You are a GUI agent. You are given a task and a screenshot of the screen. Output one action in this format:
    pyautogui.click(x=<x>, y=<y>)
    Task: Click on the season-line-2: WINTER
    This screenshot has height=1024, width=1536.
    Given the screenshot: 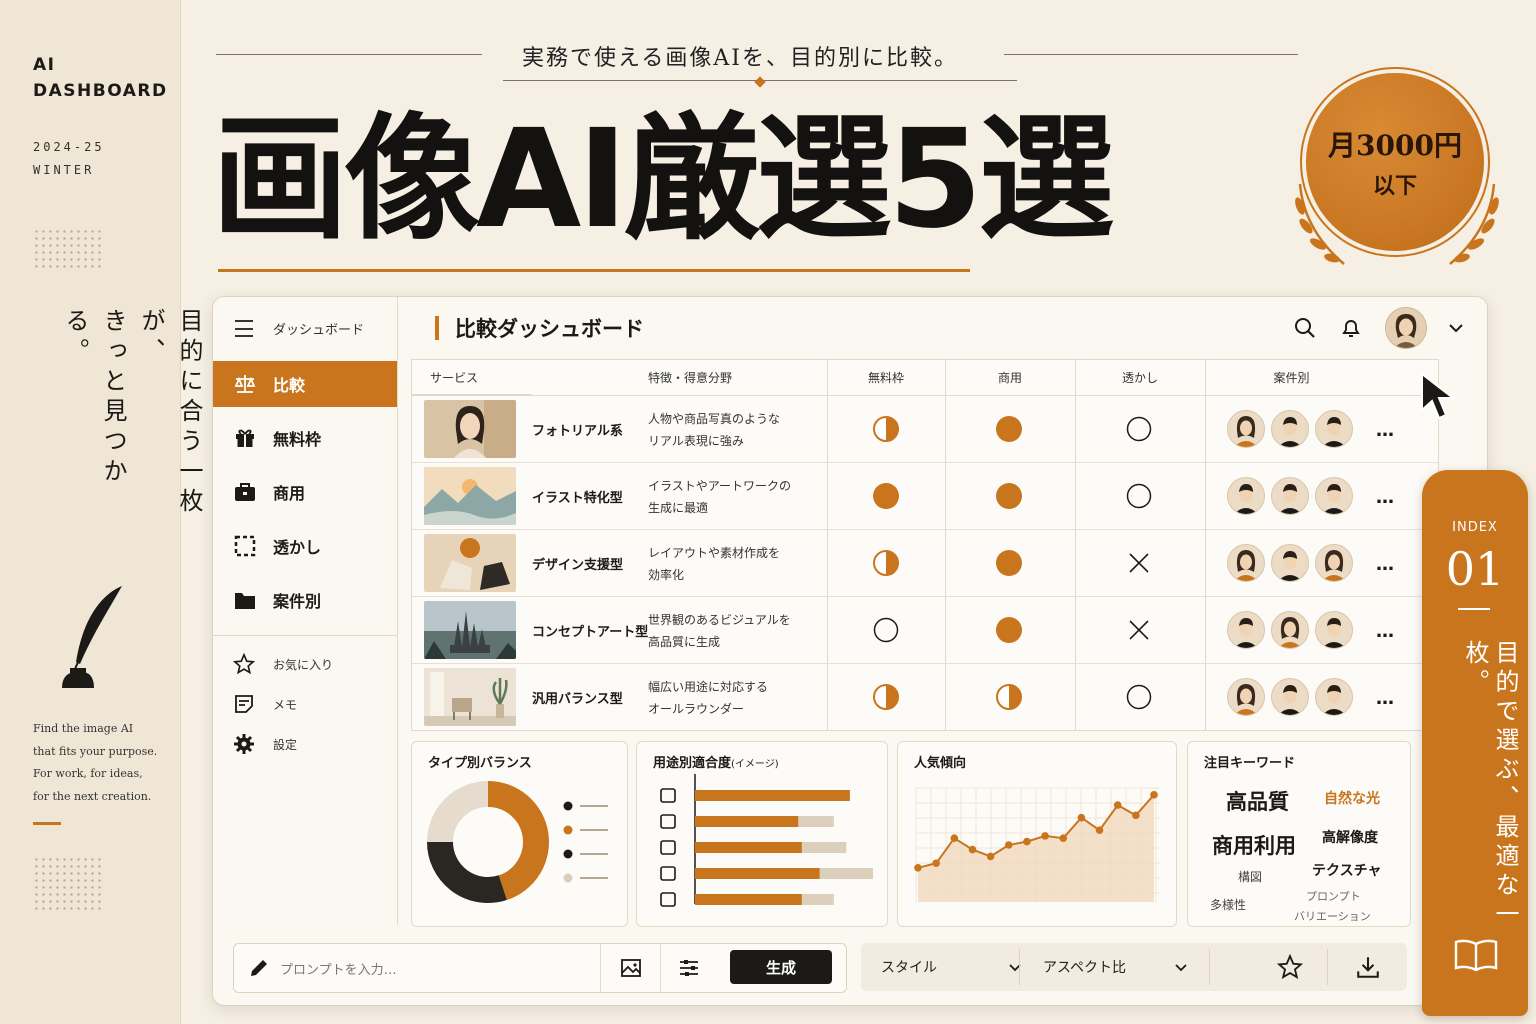 What is the action you would take?
    pyautogui.click(x=64, y=170)
    